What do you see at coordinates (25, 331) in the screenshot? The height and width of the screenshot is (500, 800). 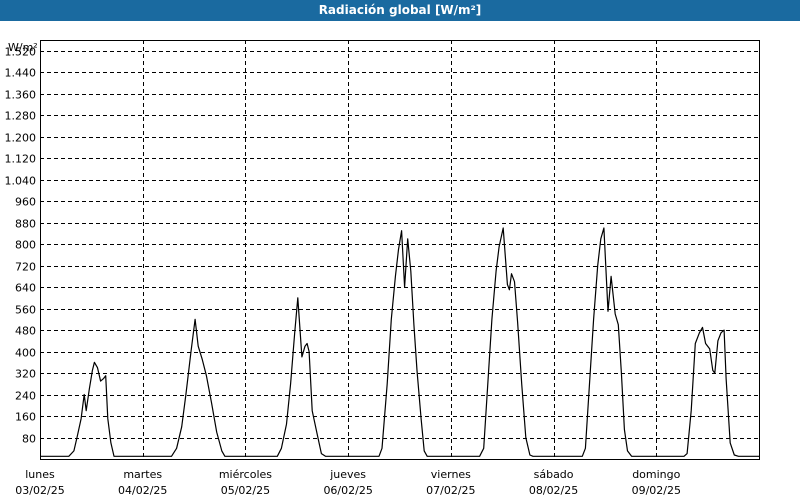 I see `y-tick-label: 480` at bounding box center [25, 331].